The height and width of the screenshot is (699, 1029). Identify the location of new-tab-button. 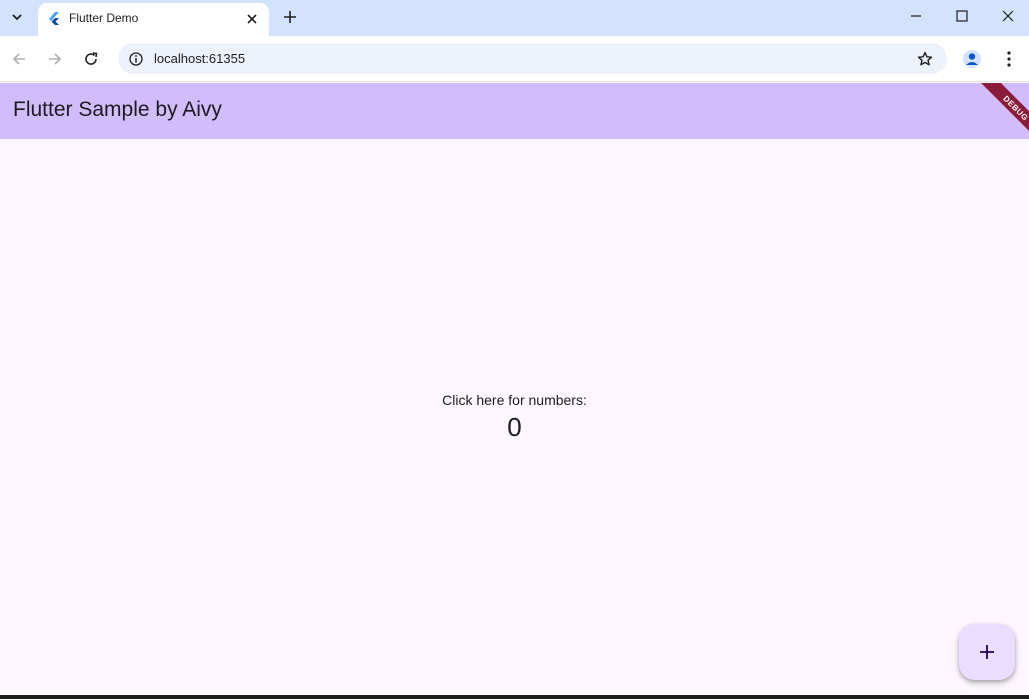
(290, 17).